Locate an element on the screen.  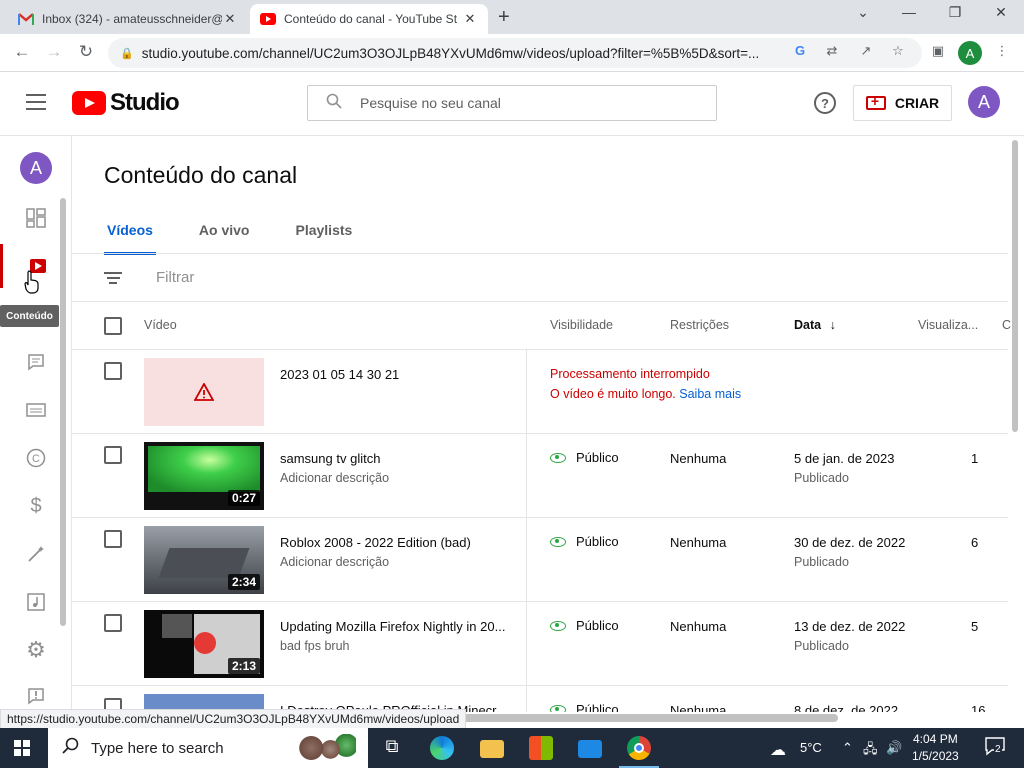
network-icon: 🖧 is located at coordinates (870, 751).